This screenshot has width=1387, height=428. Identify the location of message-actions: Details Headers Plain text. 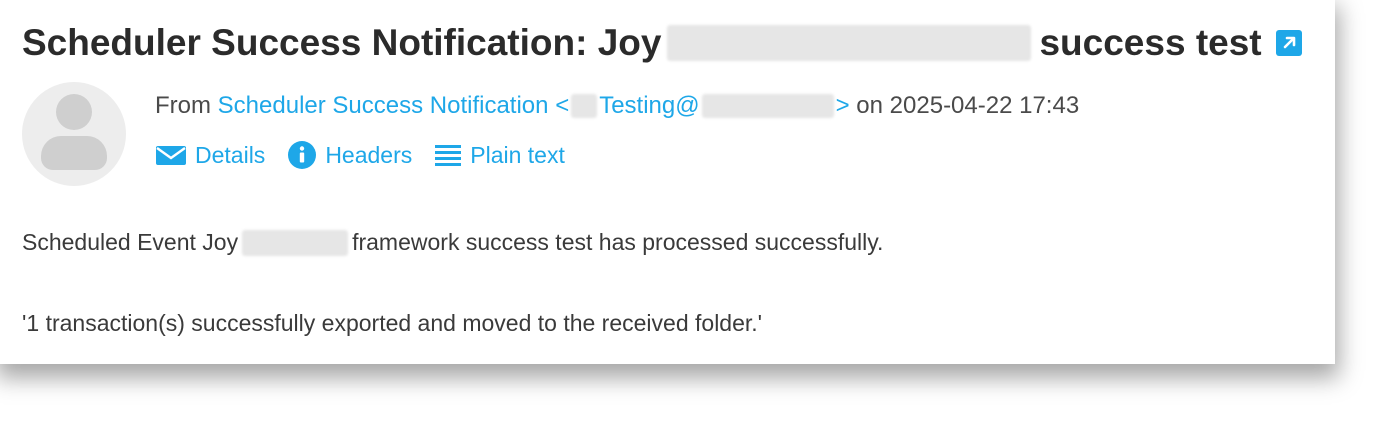
(371, 155).